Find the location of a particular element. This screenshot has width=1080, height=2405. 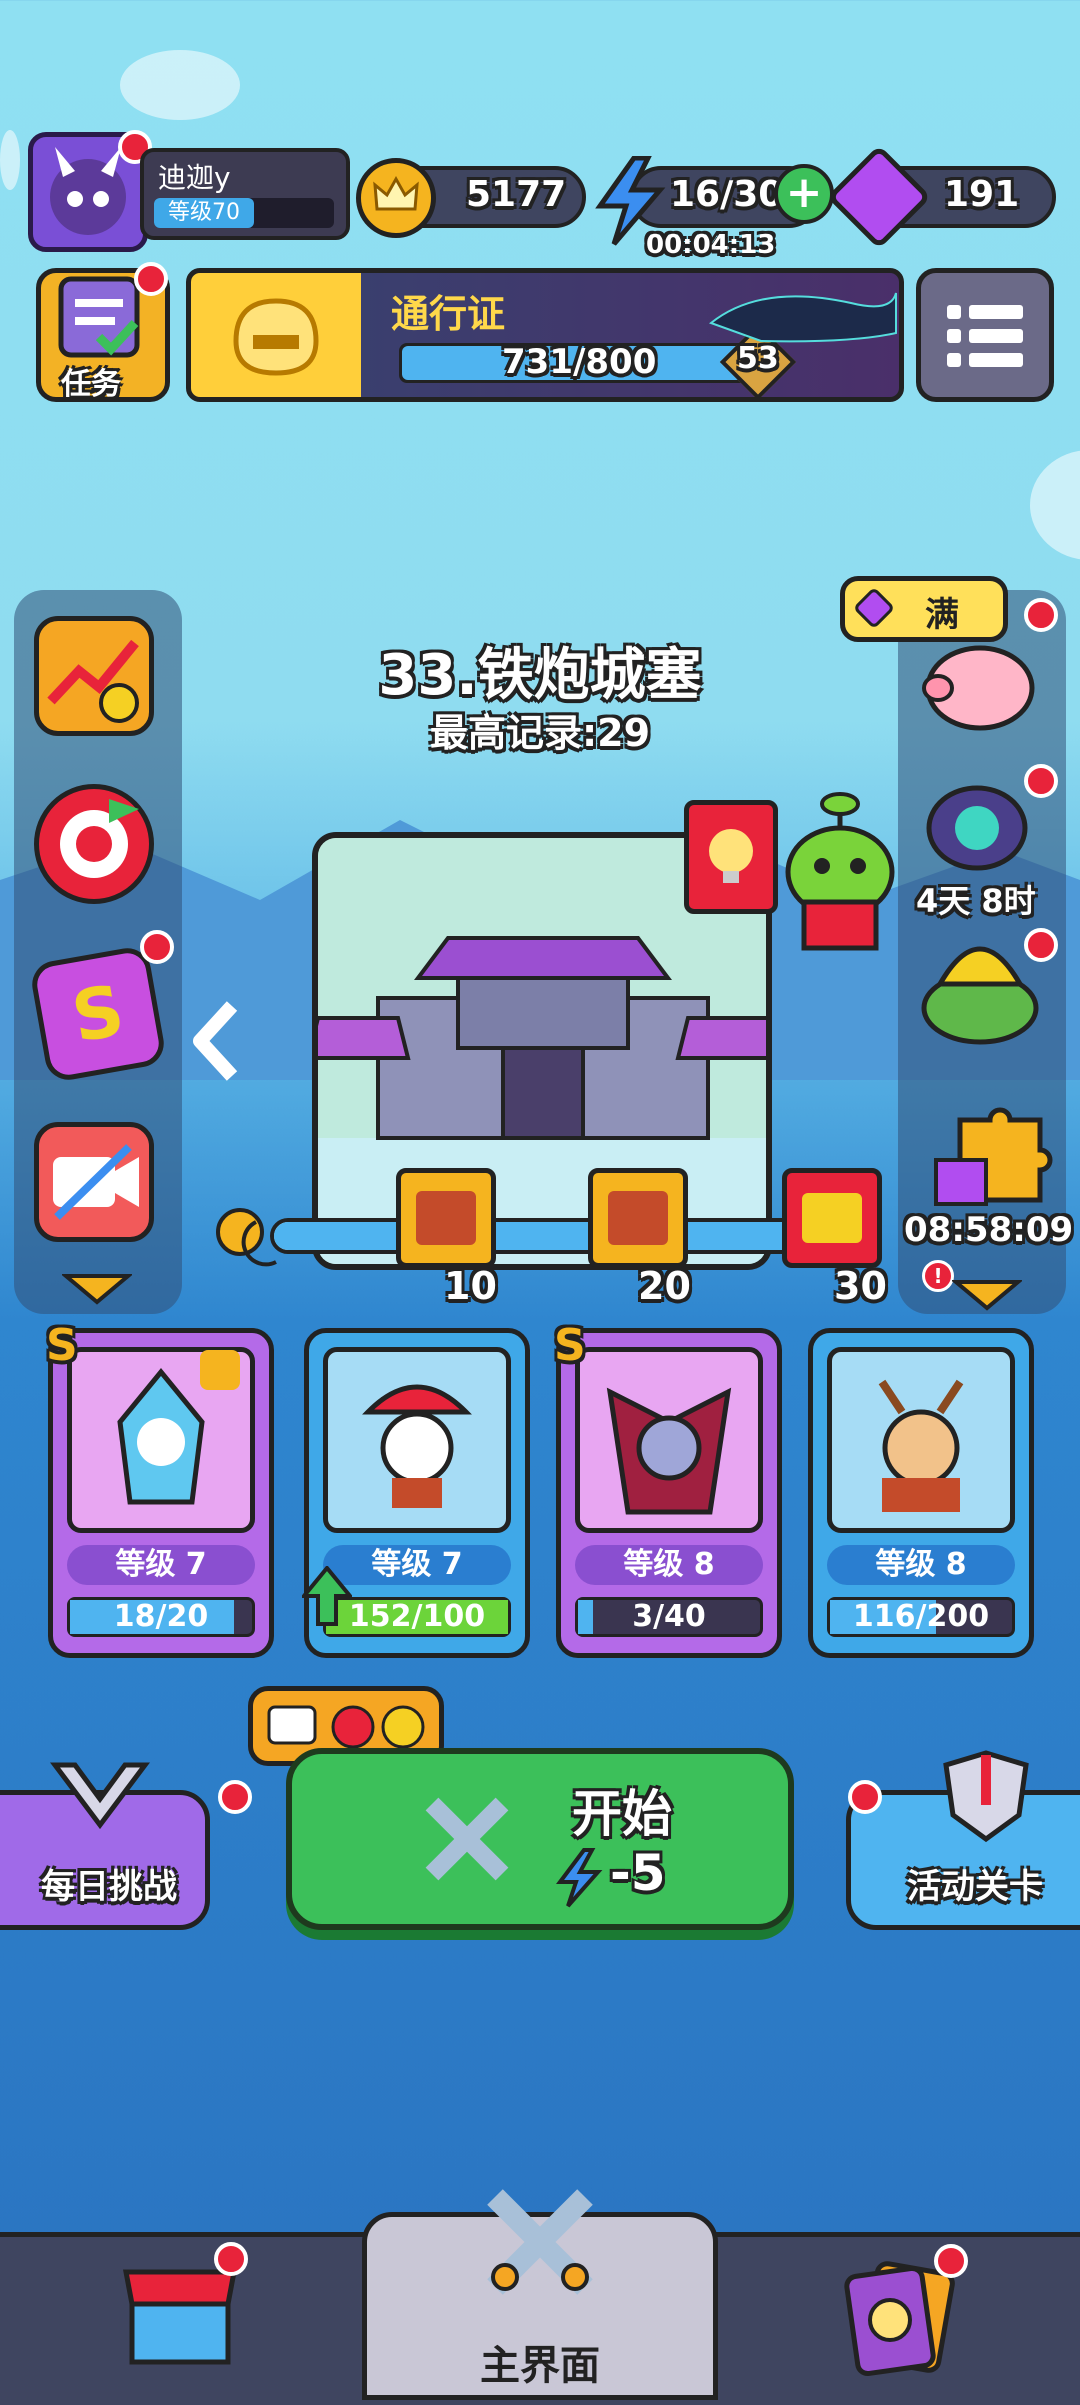

crab-notification-dot is located at coordinates (1041, 781).